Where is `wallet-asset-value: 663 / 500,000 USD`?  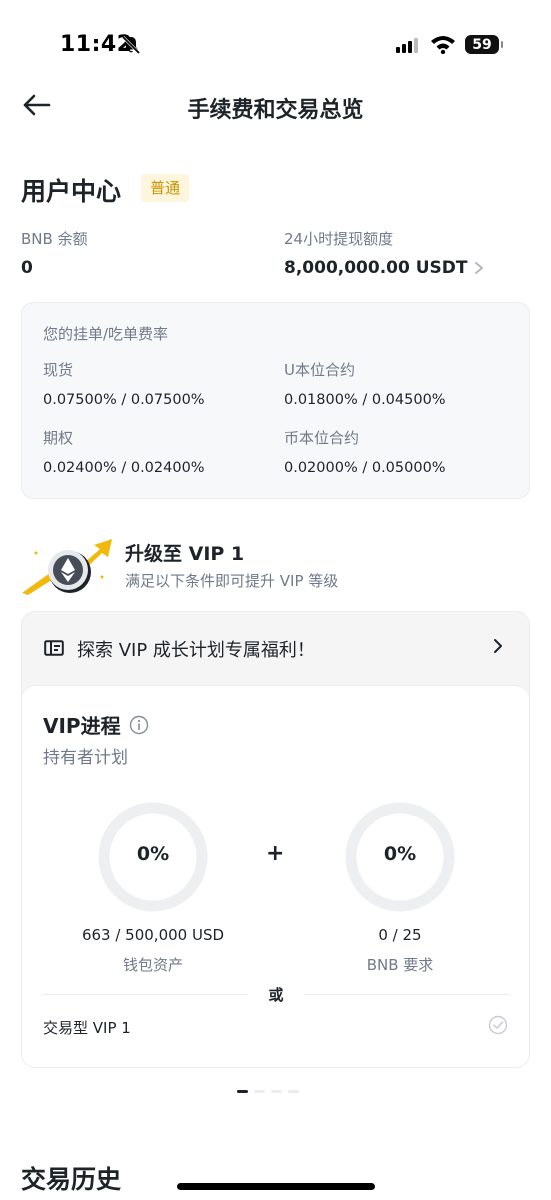
wallet-asset-value: 663 / 500,000 USD is located at coordinates (153, 935).